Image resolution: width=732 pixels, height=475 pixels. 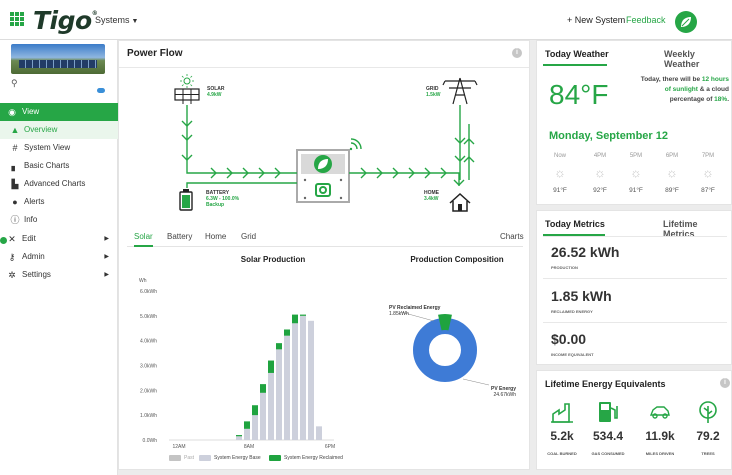 I want to click on sidebar-item-basic-charts: ▖ Basic Charts, so click(x=59, y=166).